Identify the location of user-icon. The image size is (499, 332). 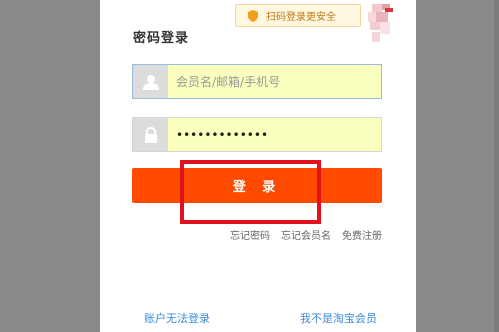
(150, 81).